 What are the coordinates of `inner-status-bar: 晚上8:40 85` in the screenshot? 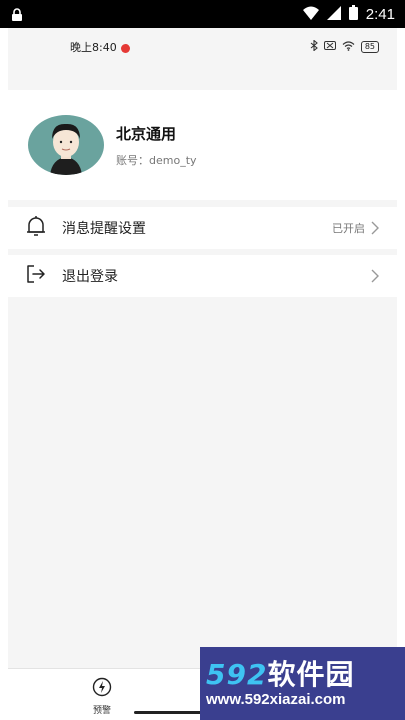 It's located at (202, 47).